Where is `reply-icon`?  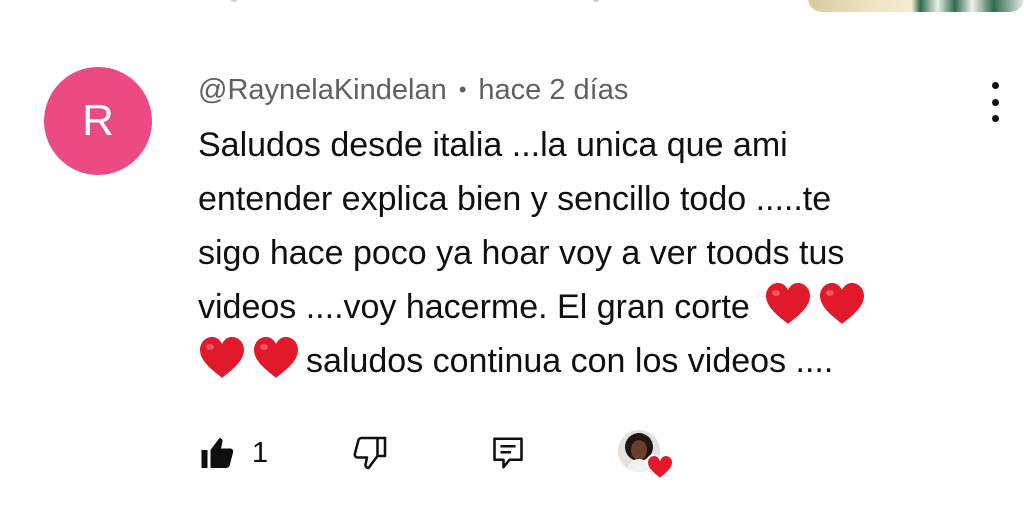 reply-icon is located at coordinates (508, 453).